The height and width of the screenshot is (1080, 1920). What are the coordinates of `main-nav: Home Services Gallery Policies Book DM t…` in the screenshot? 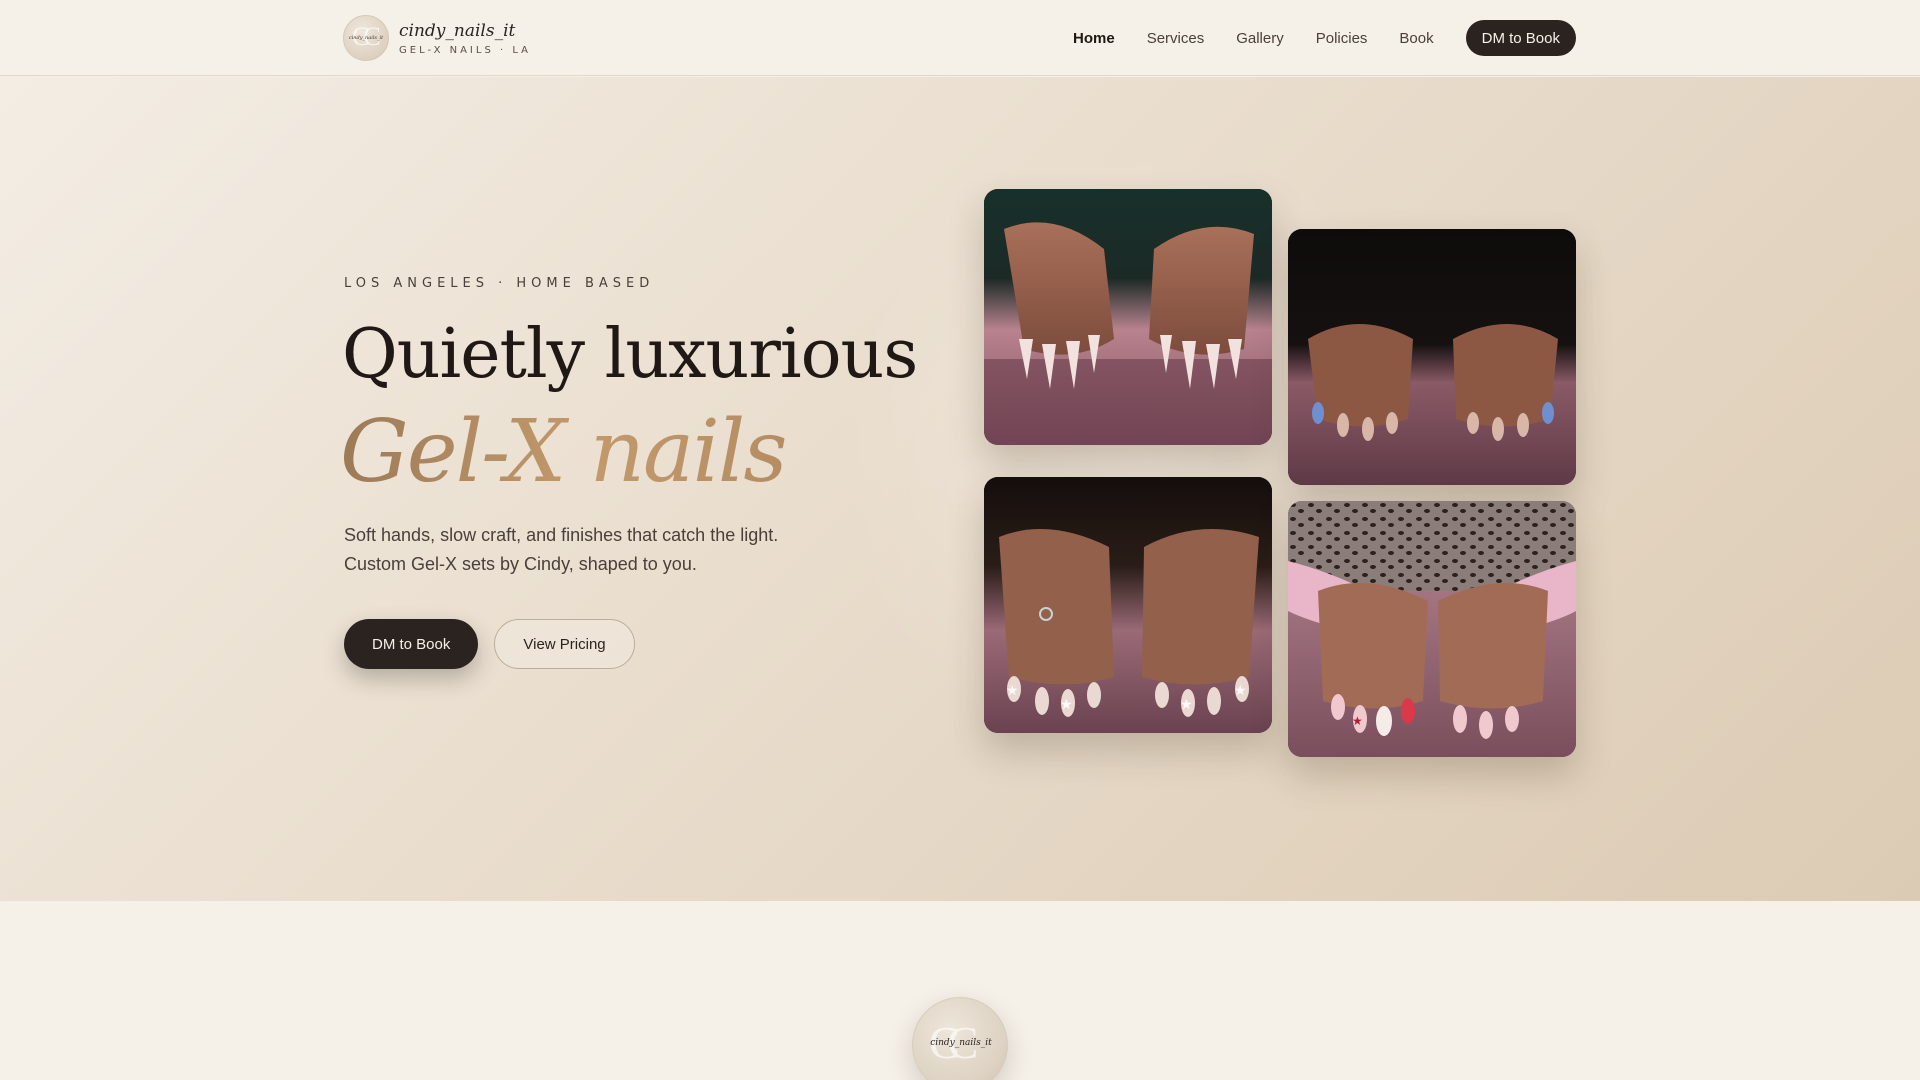 It's located at (1324, 38).